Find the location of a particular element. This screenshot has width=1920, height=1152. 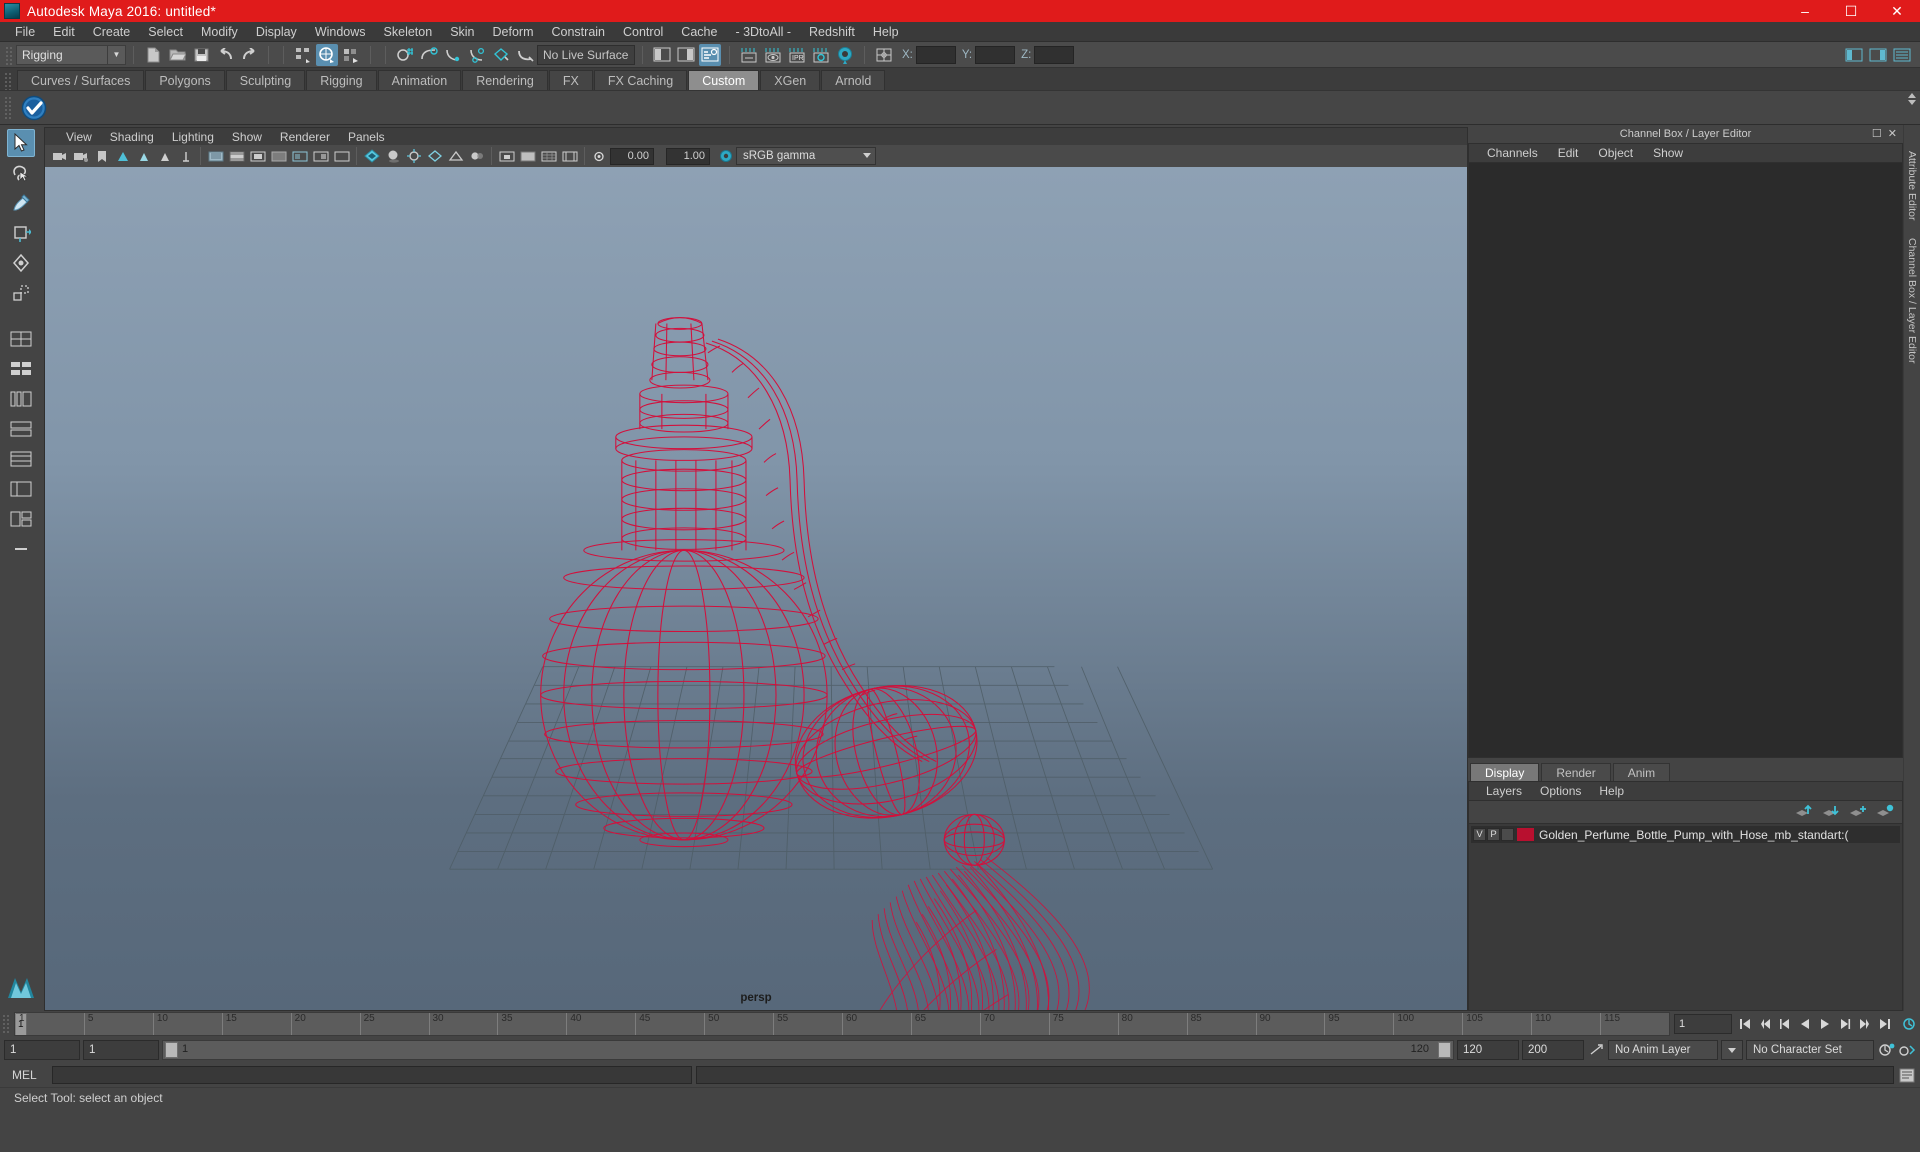

create-layer-from-selected-icon is located at coordinates (1885, 812).